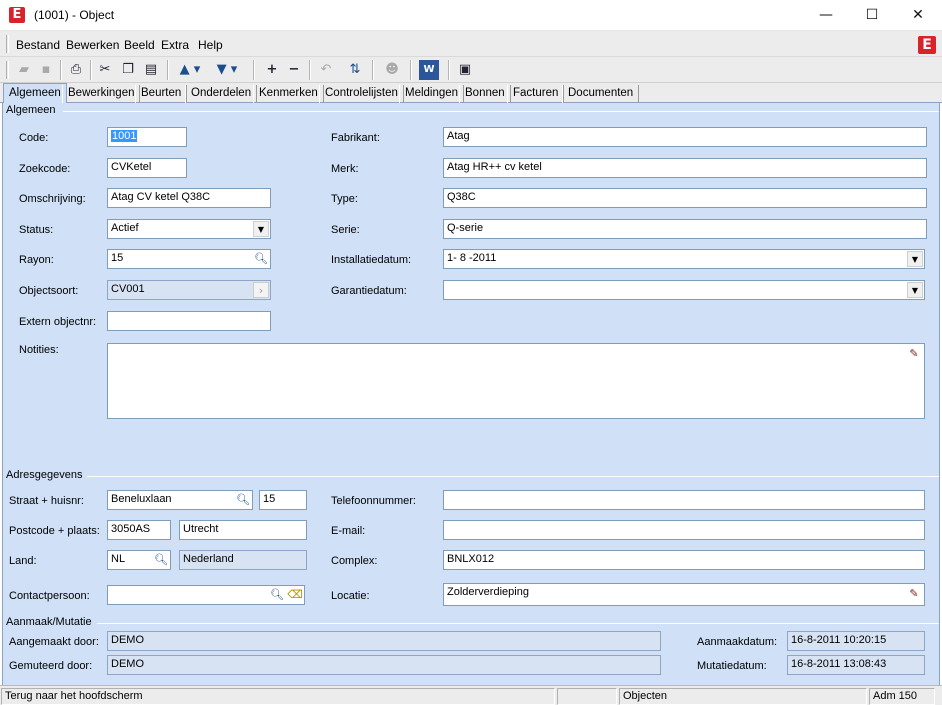  What do you see at coordinates (685, 137) in the screenshot?
I see `fabrikant-field: Atag` at bounding box center [685, 137].